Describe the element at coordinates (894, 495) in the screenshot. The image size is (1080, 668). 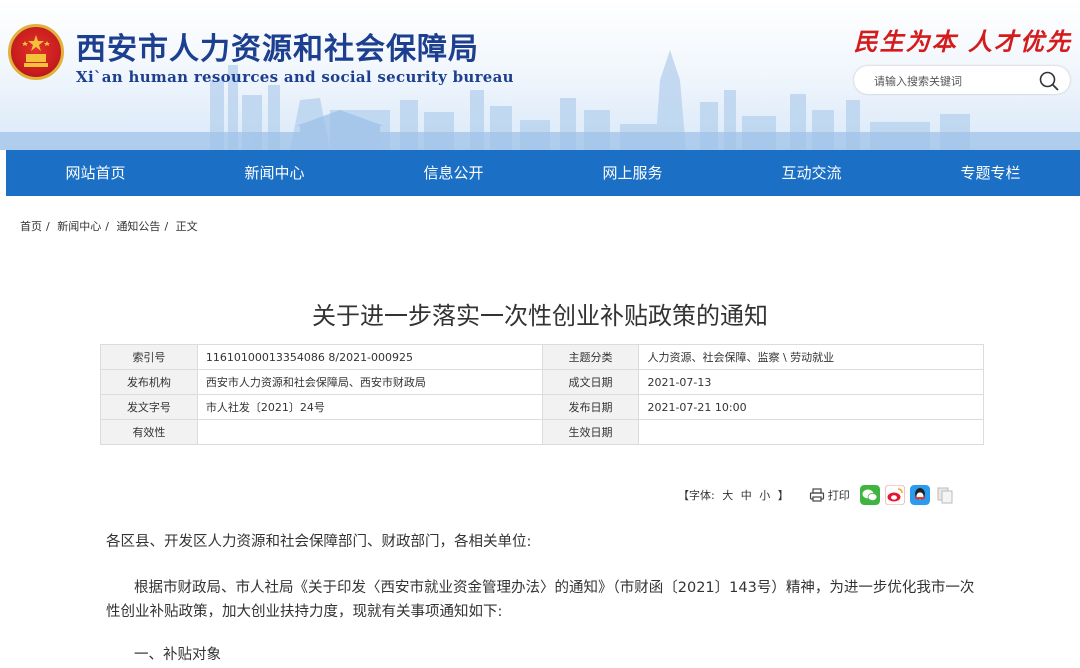
I see `weibo-icon` at that location.